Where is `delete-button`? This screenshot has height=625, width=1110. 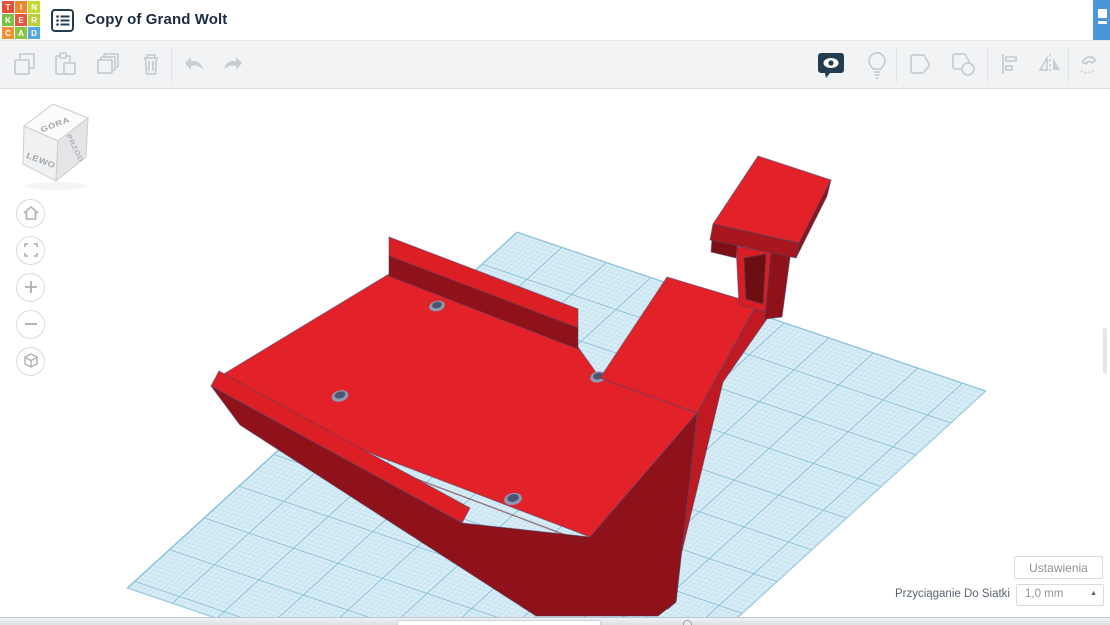 delete-button is located at coordinates (151, 65).